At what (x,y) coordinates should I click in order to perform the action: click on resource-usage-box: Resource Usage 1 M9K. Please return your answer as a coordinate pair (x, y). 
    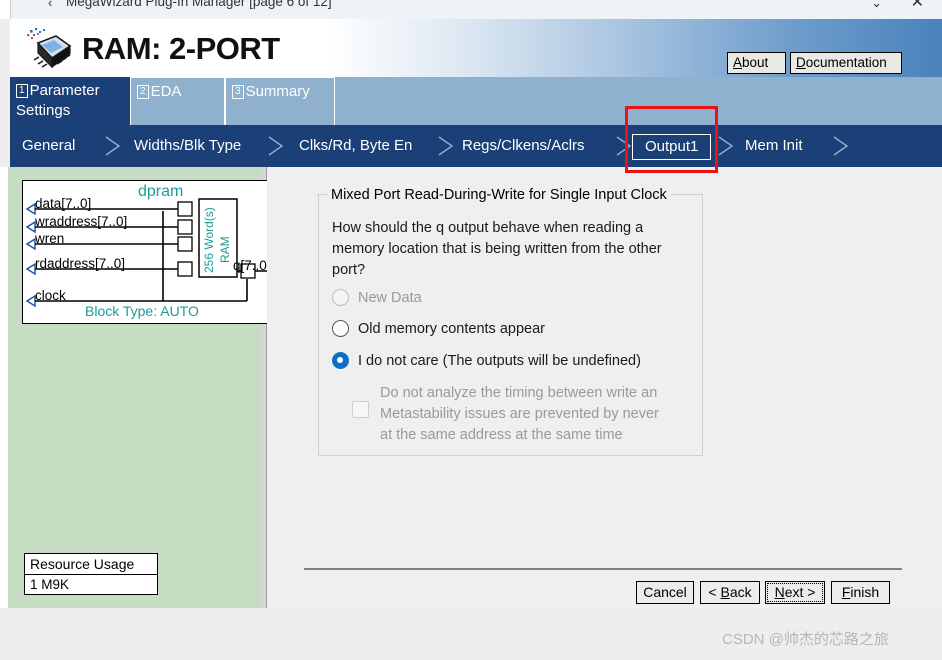
    Looking at the image, I should click on (91, 574).